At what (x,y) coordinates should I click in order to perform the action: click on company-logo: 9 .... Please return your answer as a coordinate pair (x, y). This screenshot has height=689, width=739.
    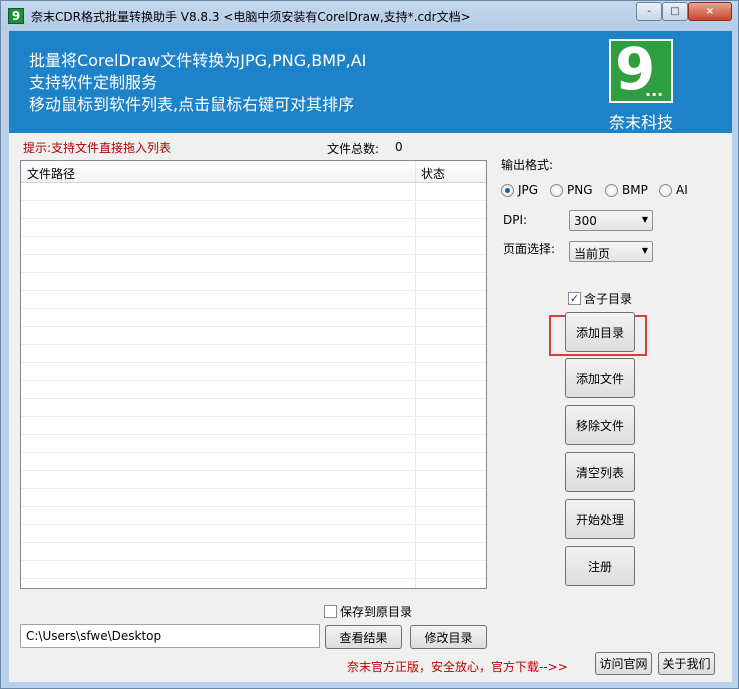
    Looking at the image, I should click on (641, 70).